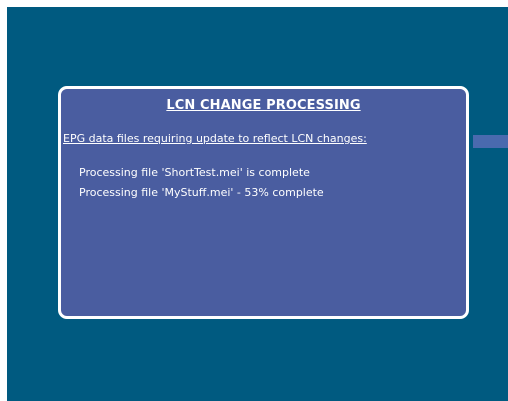 Image resolution: width=508 pixels, height=401 pixels. What do you see at coordinates (490, 141) in the screenshot?
I see `side-tab` at bounding box center [490, 141].